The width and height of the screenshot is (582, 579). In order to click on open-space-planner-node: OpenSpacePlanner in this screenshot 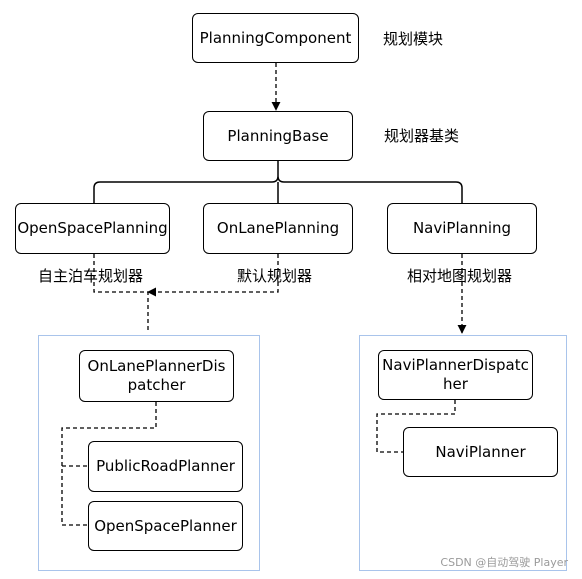, I will do `click(165, 526)`.